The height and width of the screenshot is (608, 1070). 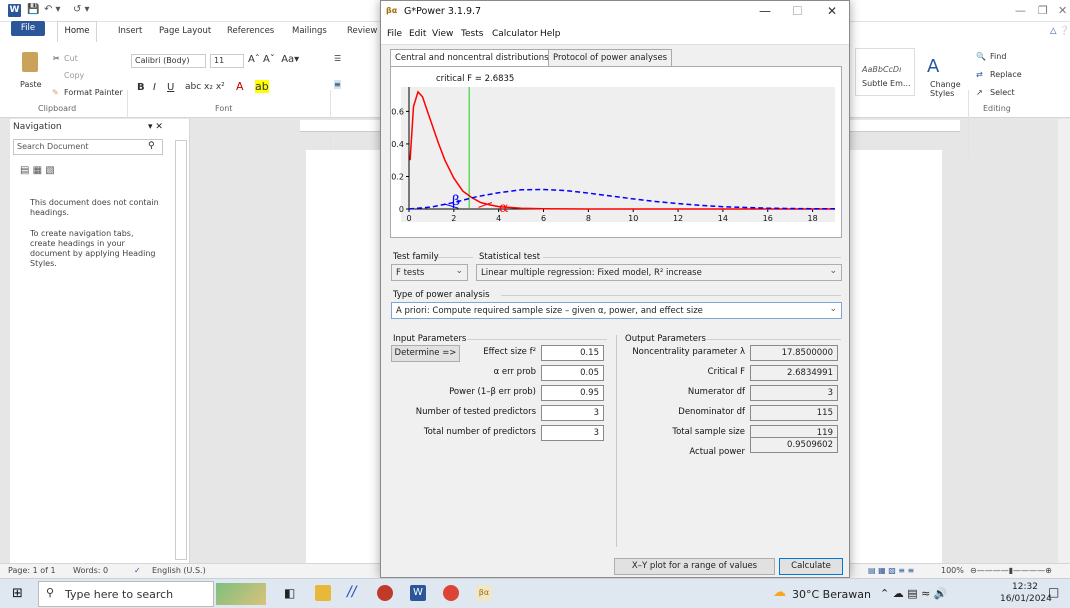 What do you see at coordinates (550, 34) in the screenshot?
I see `menu-help: Help` at bounding box center [550, 34].